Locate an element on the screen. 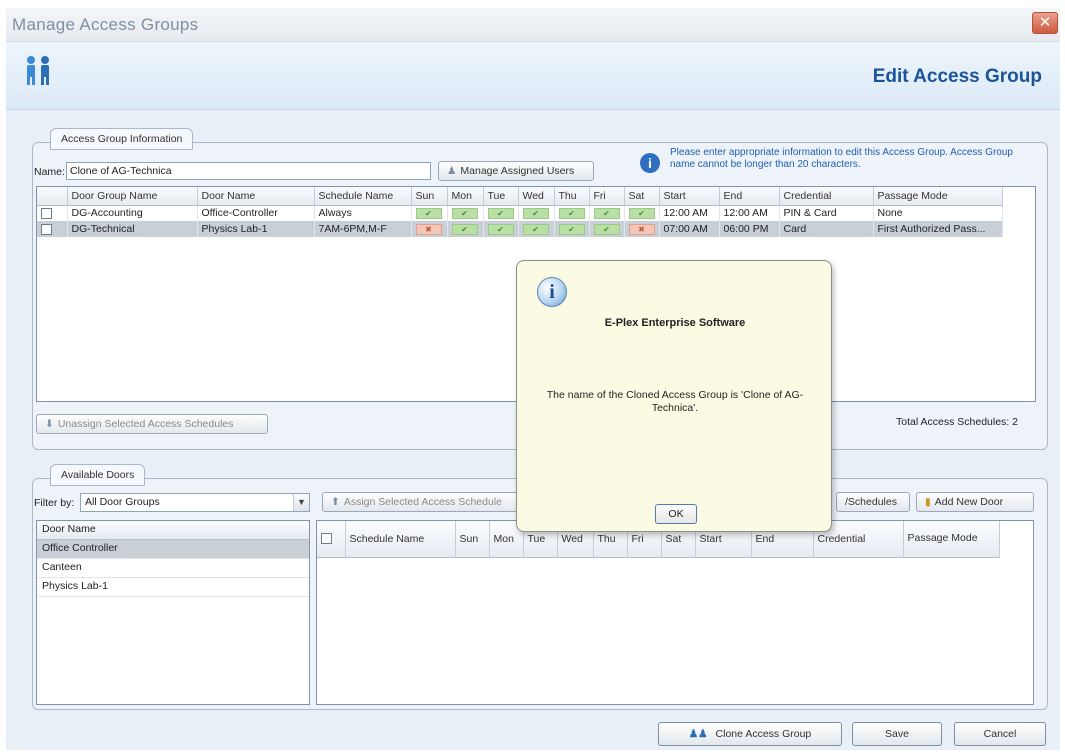 Image resolution: width=1065 pixels, height=754 pixels. schedules-button: /Schedules is located at coordinates (873, 502).